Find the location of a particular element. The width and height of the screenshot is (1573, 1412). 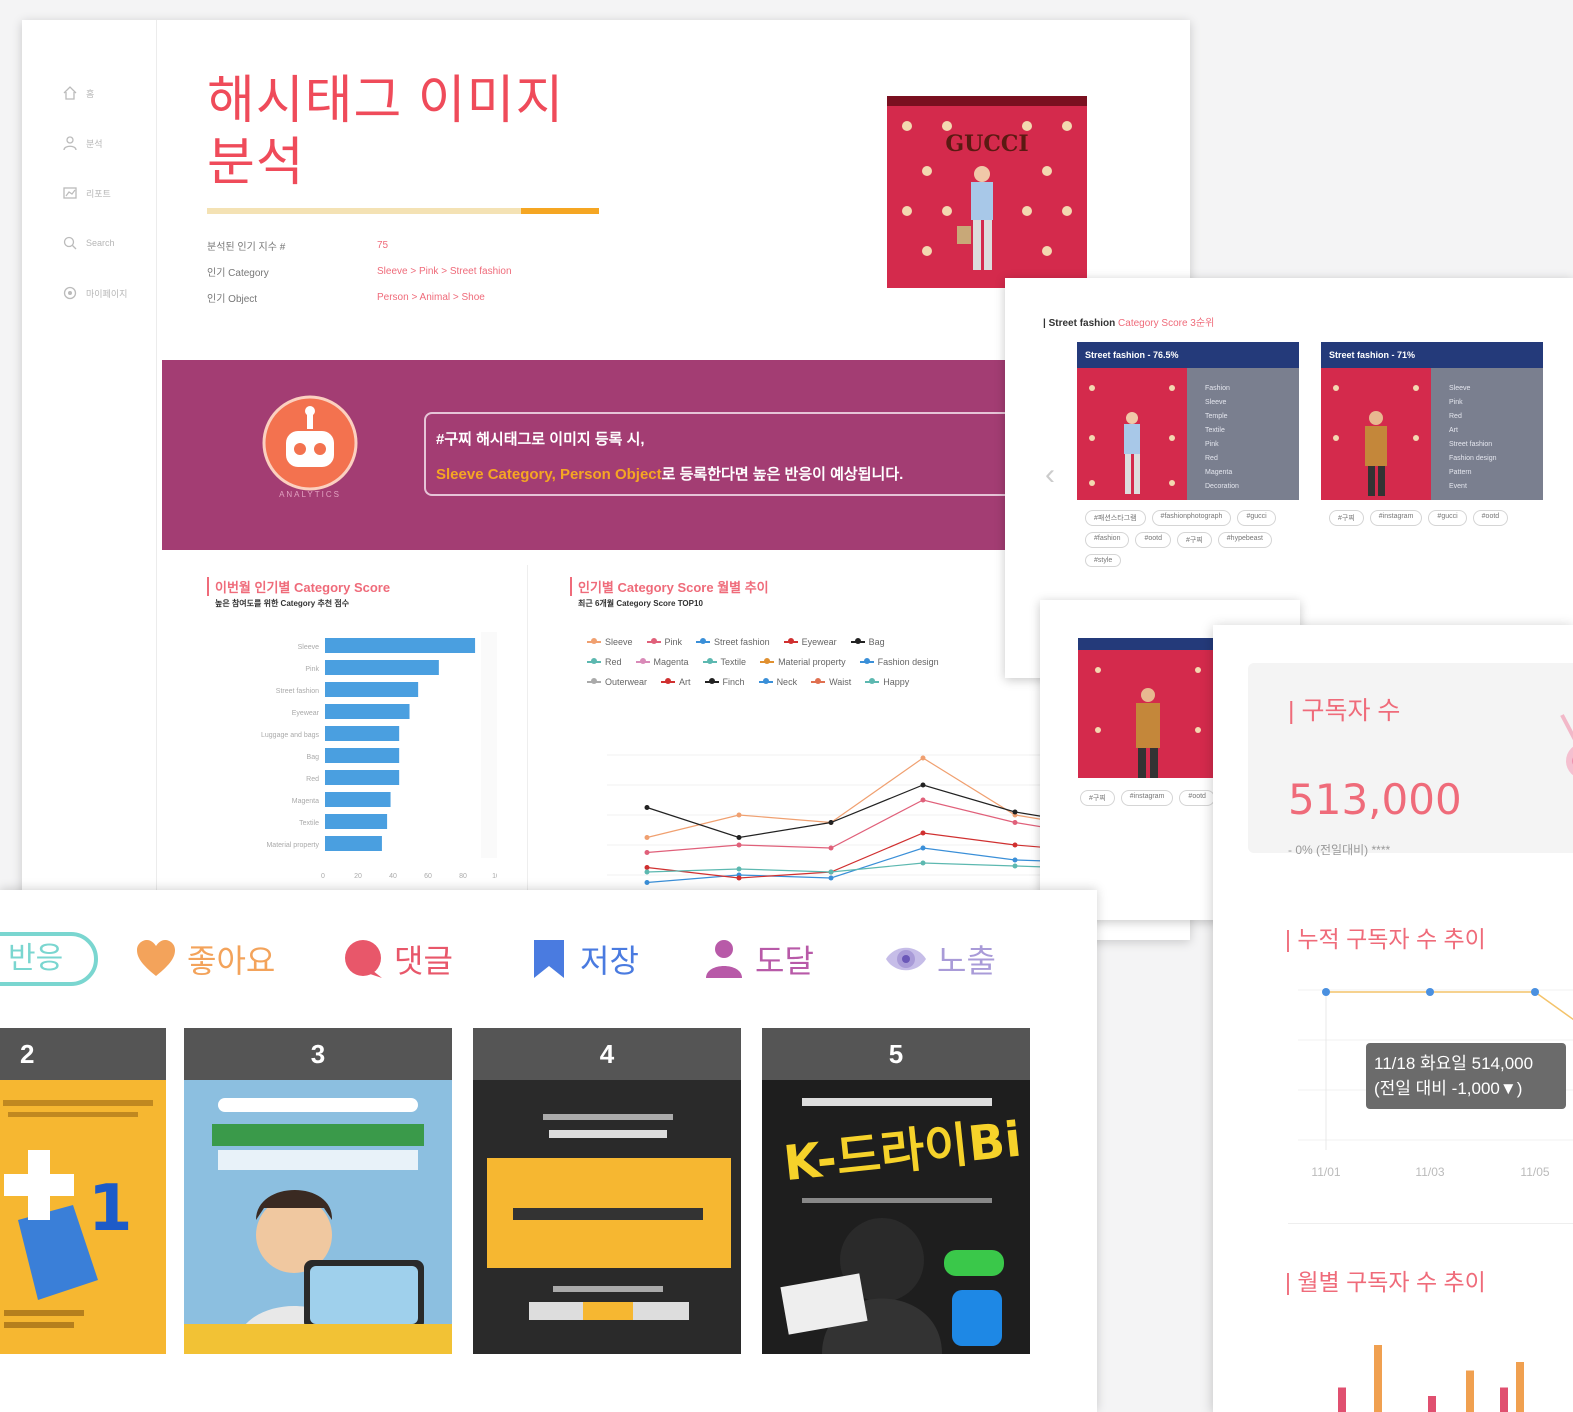

featured-photo: GUCCI is located at coordinates (987, 192).